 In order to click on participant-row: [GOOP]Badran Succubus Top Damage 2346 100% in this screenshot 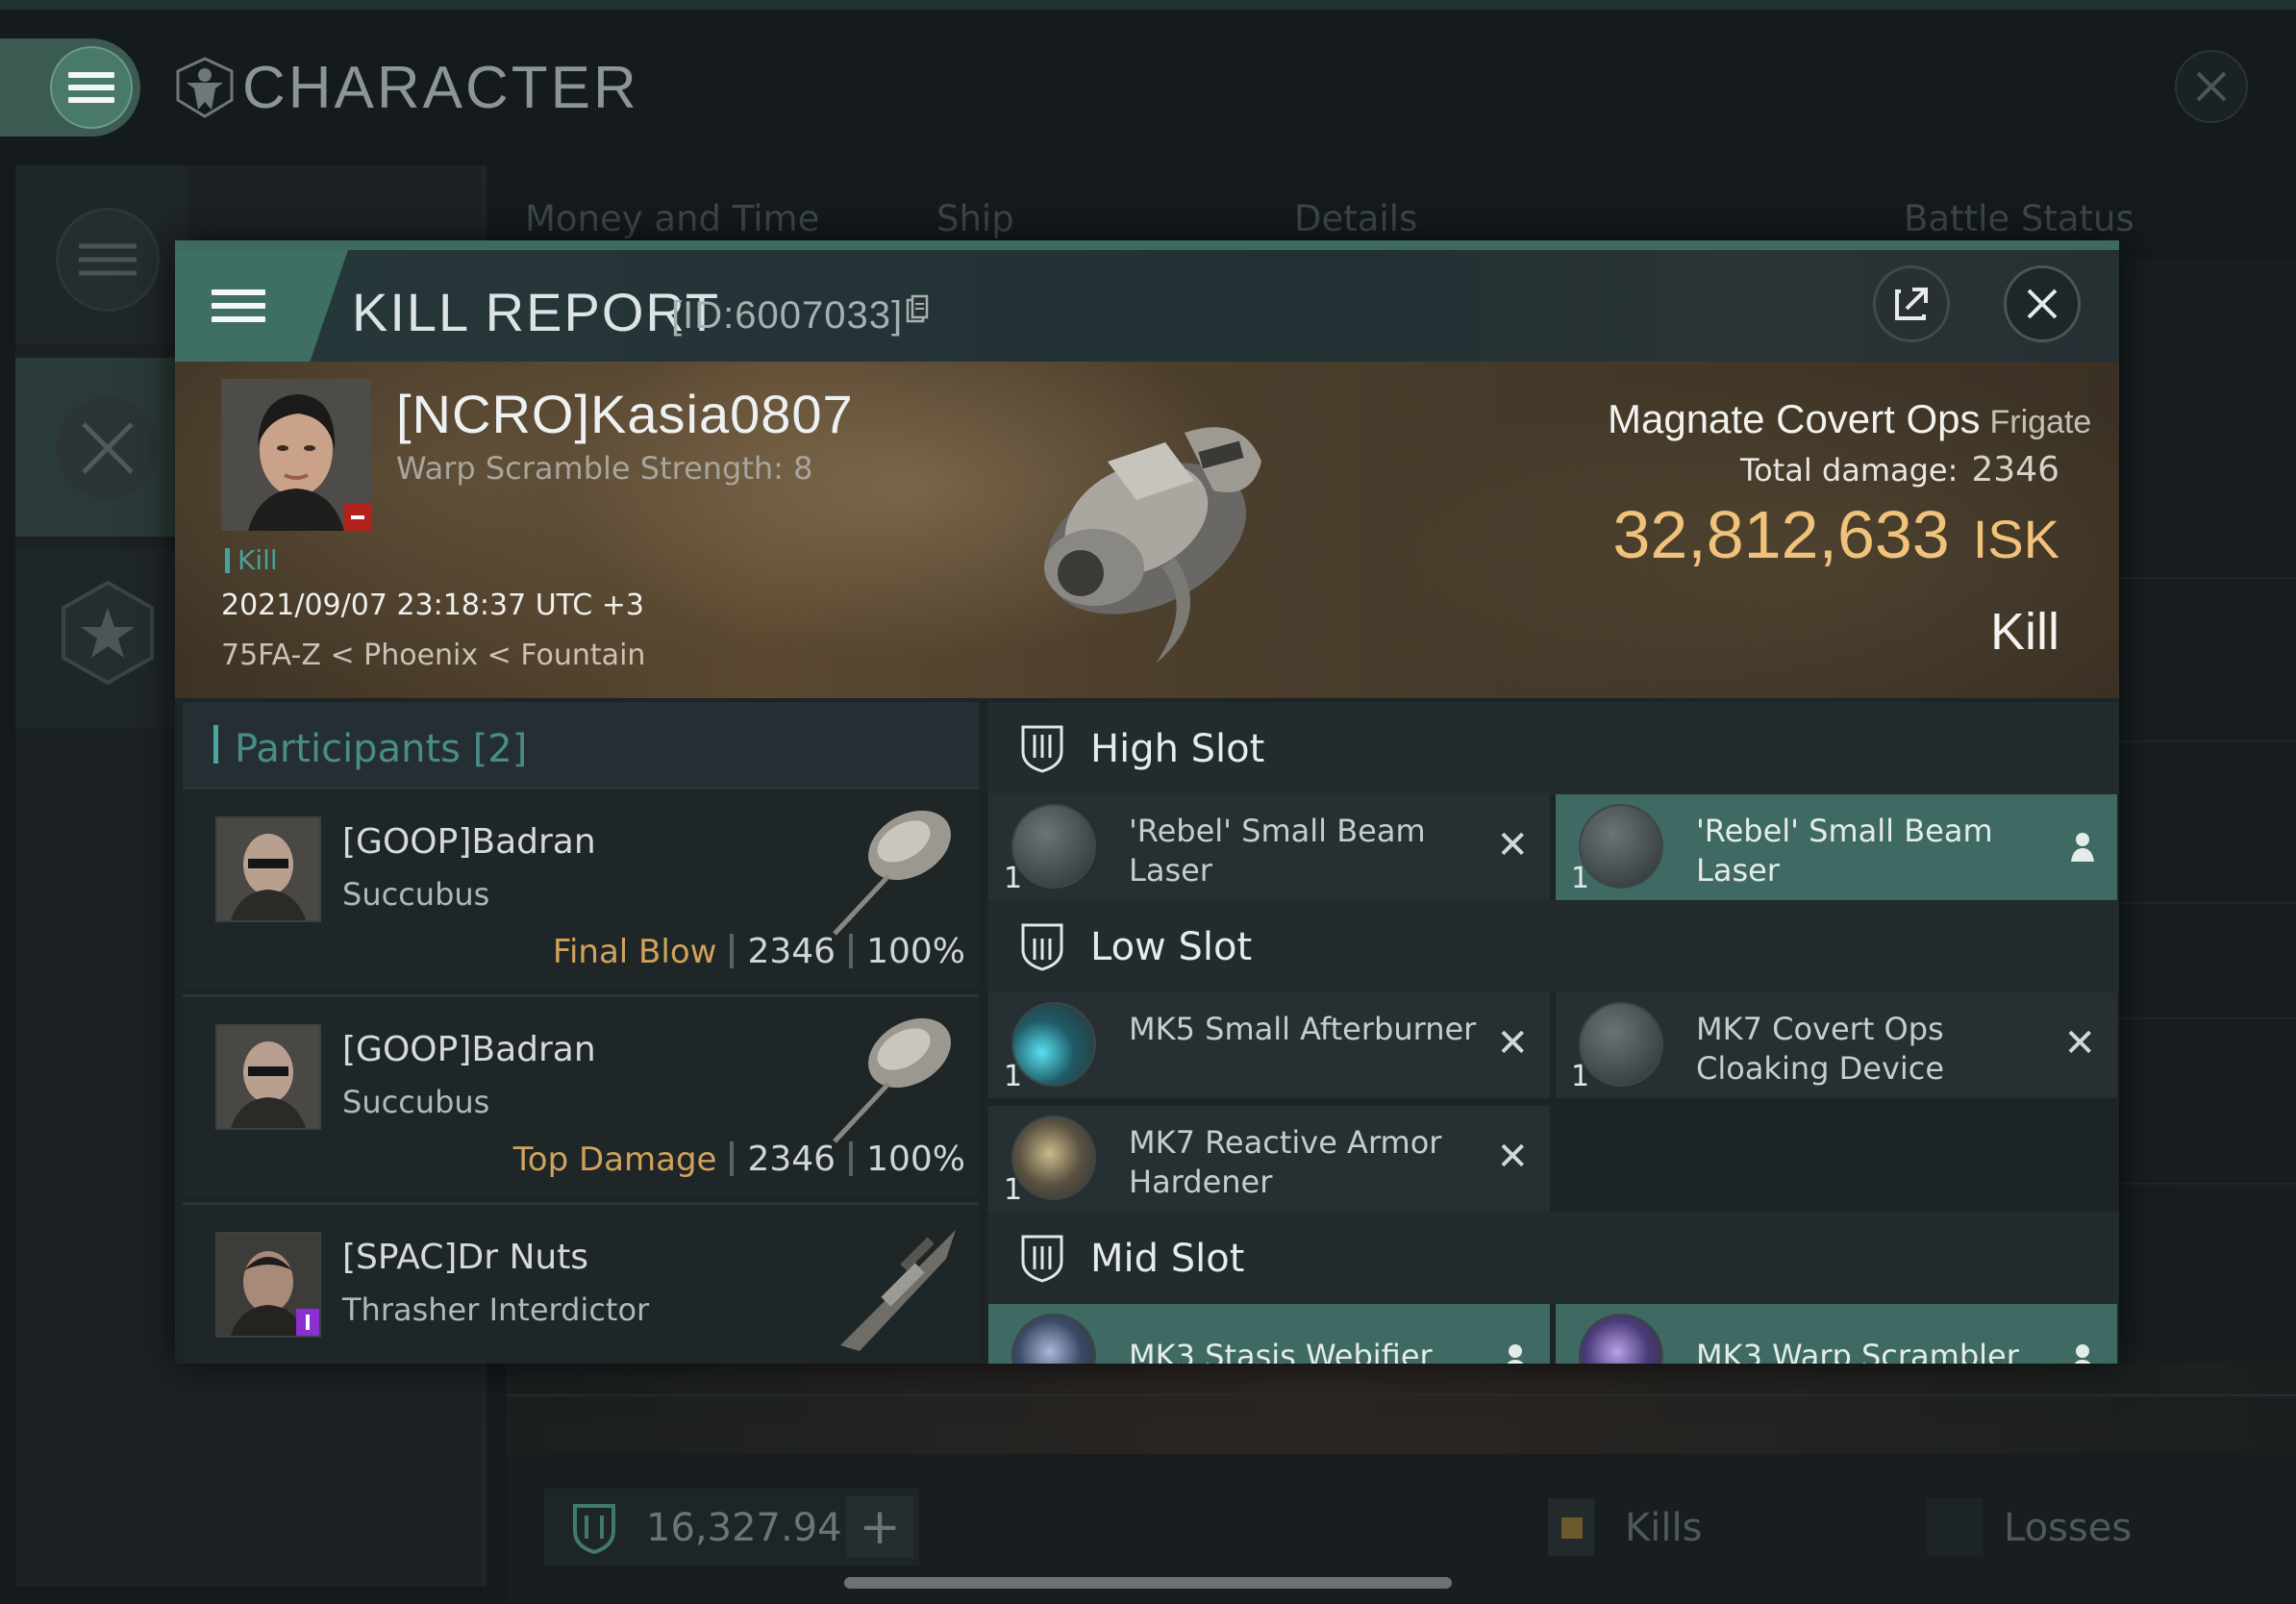, I will do `click(581, 1094)`.